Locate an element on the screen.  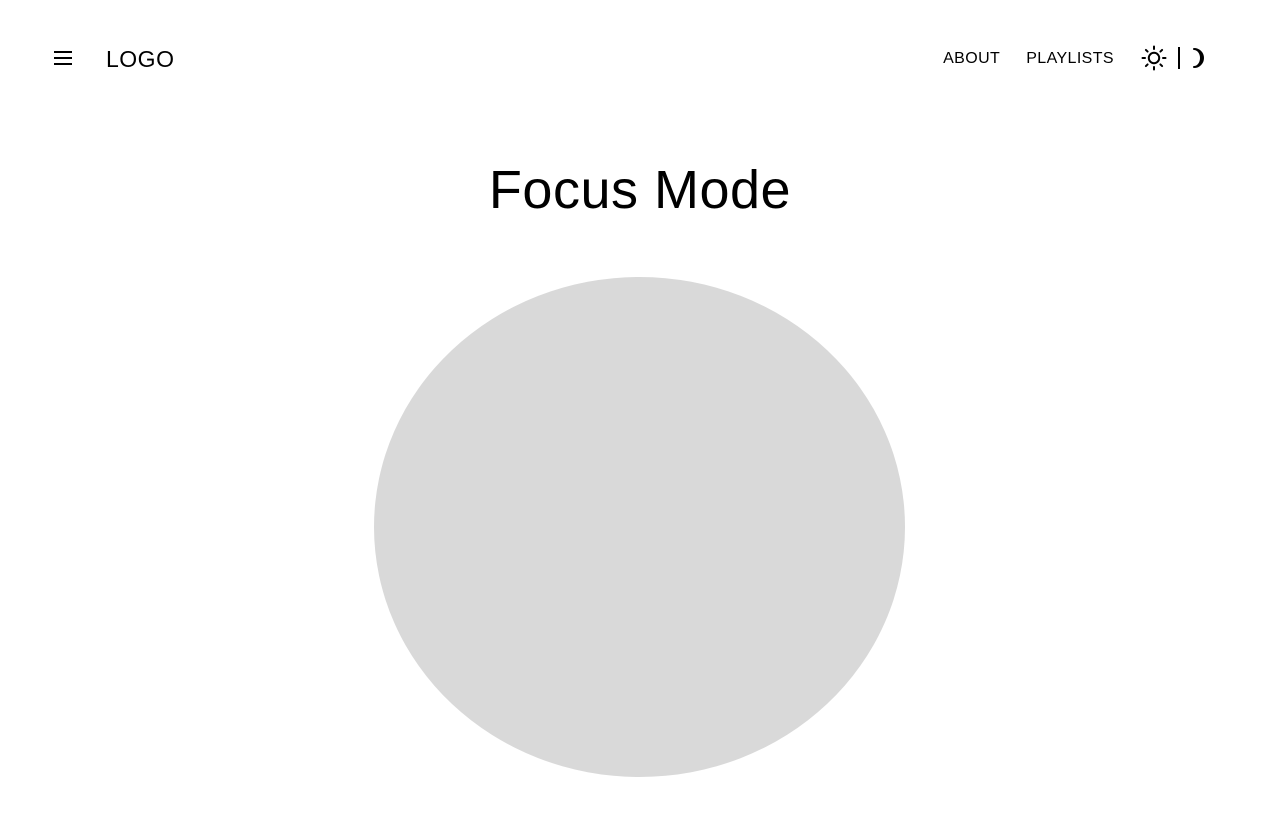
page-title: Focus Mode is located at coordinates (640, 190).